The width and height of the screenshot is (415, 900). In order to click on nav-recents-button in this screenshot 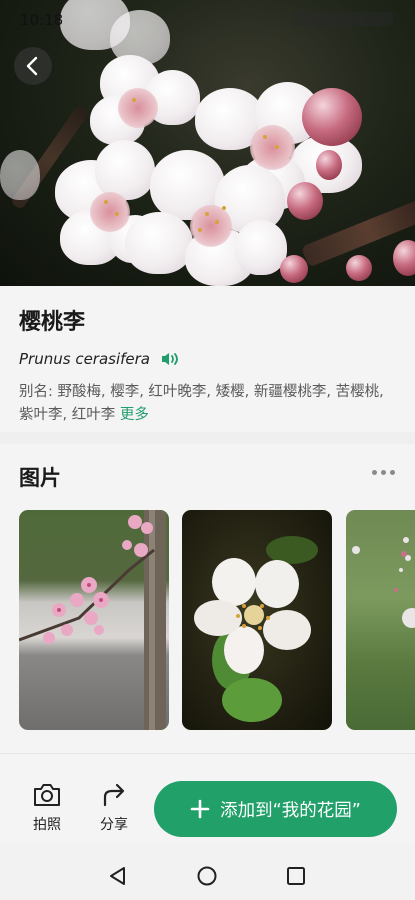, I will do `click(296, 876)`.